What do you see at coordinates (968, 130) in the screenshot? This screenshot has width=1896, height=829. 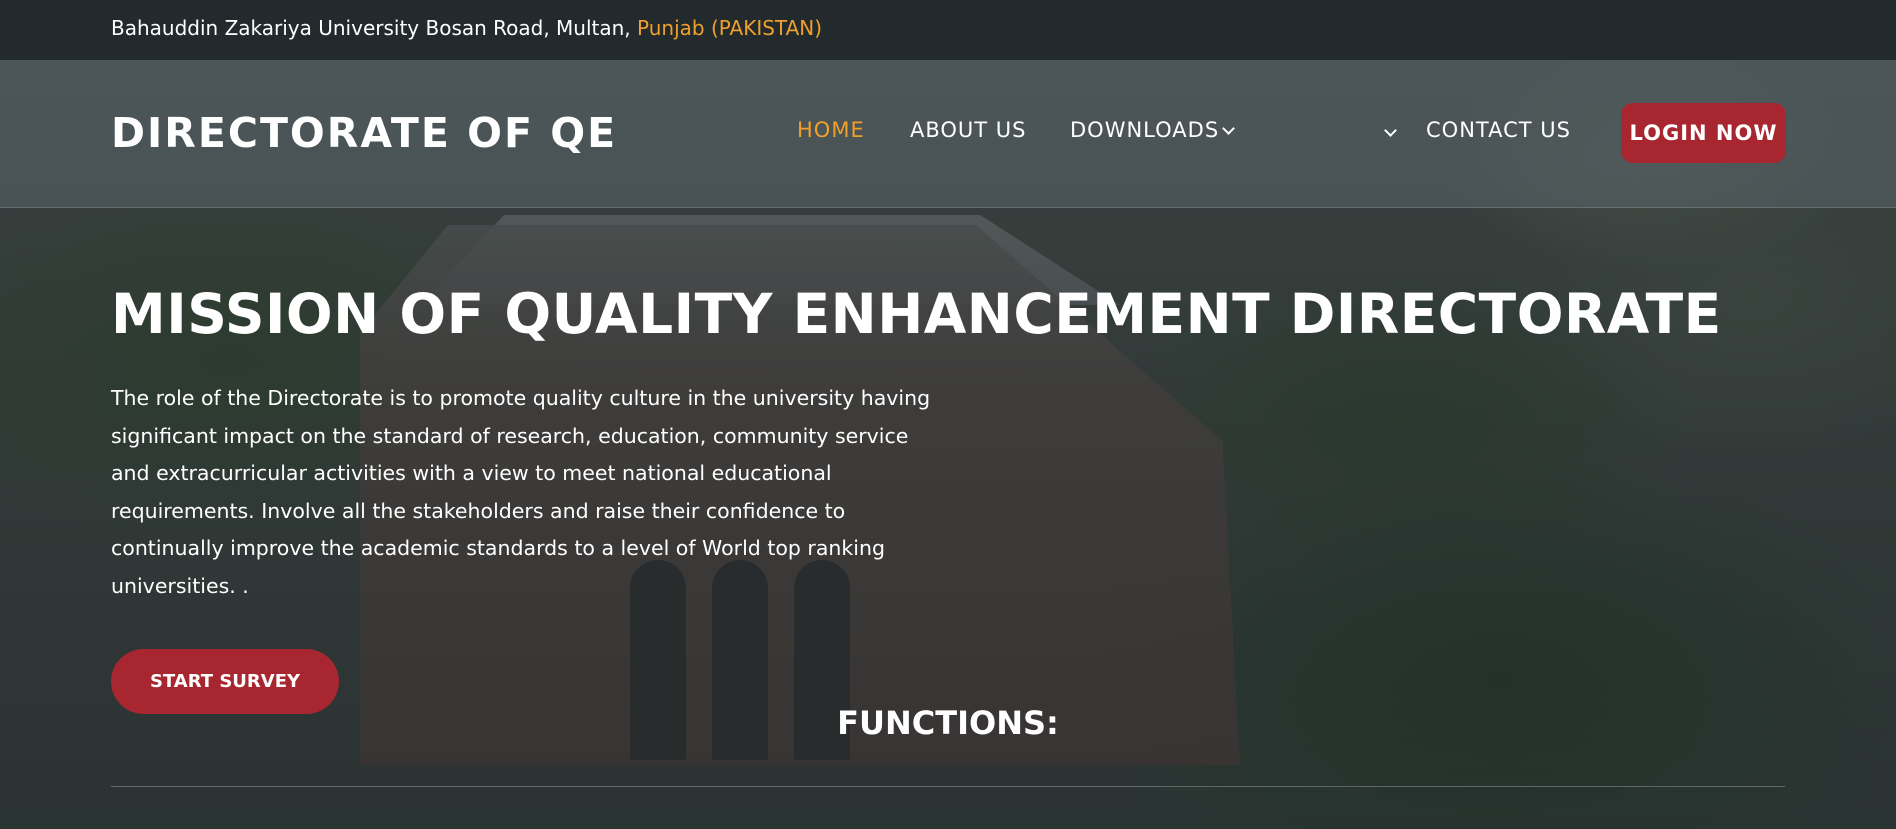 I see `nav-about-us: ABOUT US` at bounding box center [968, 130].